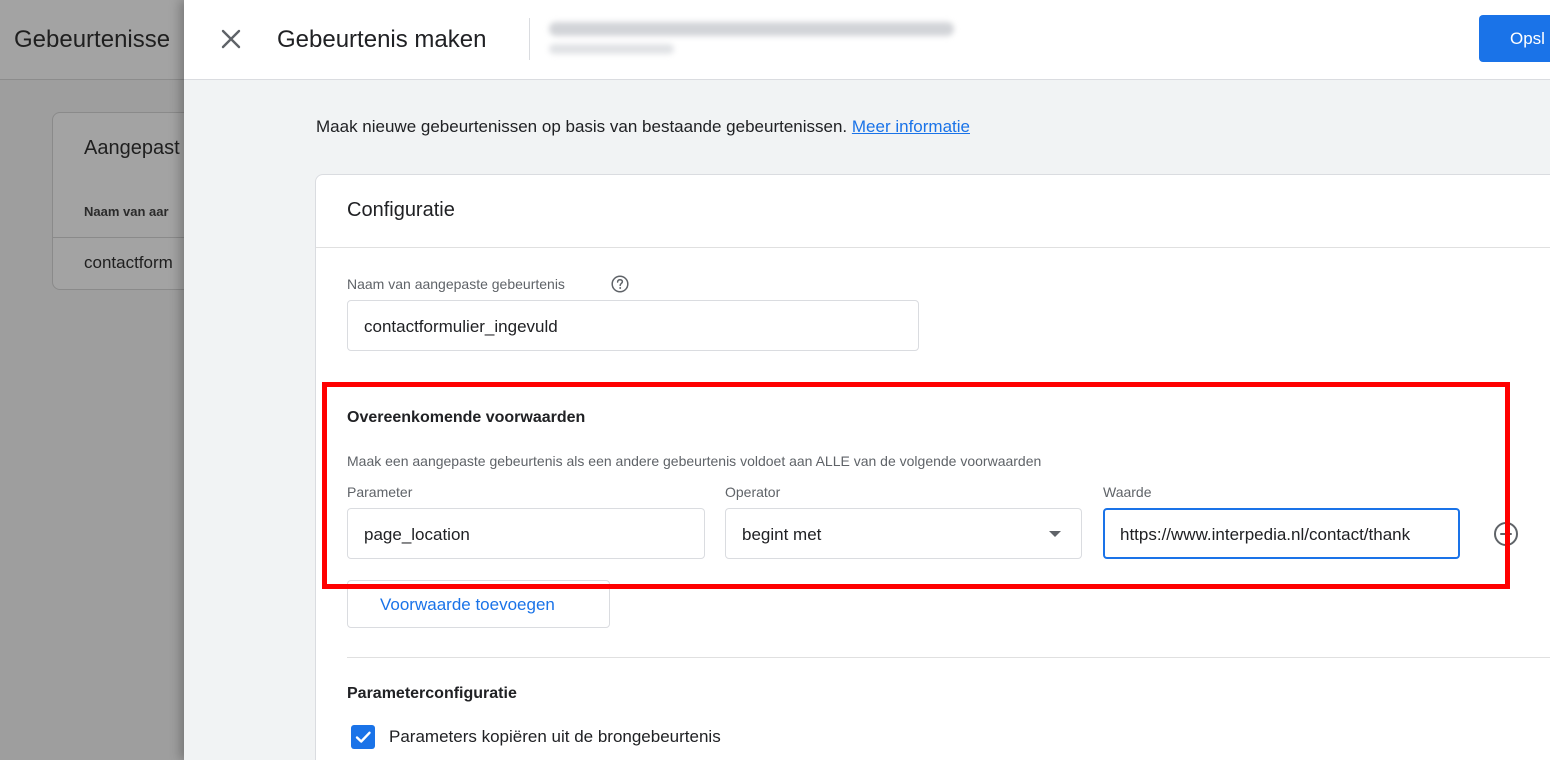 The image size is (1550, 760). Describe the element at coordinates (1127, 492) in the screenshot. I see `value-label: Waarde` at that location.